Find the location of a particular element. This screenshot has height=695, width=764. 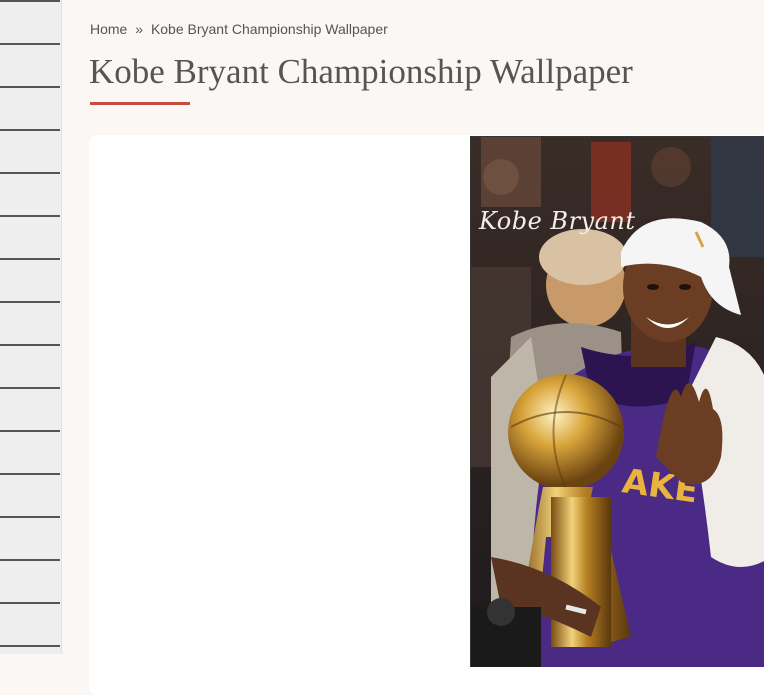

page-title: Kobe Bryant Championship Wallpaper is located at coordinates (361, 71).